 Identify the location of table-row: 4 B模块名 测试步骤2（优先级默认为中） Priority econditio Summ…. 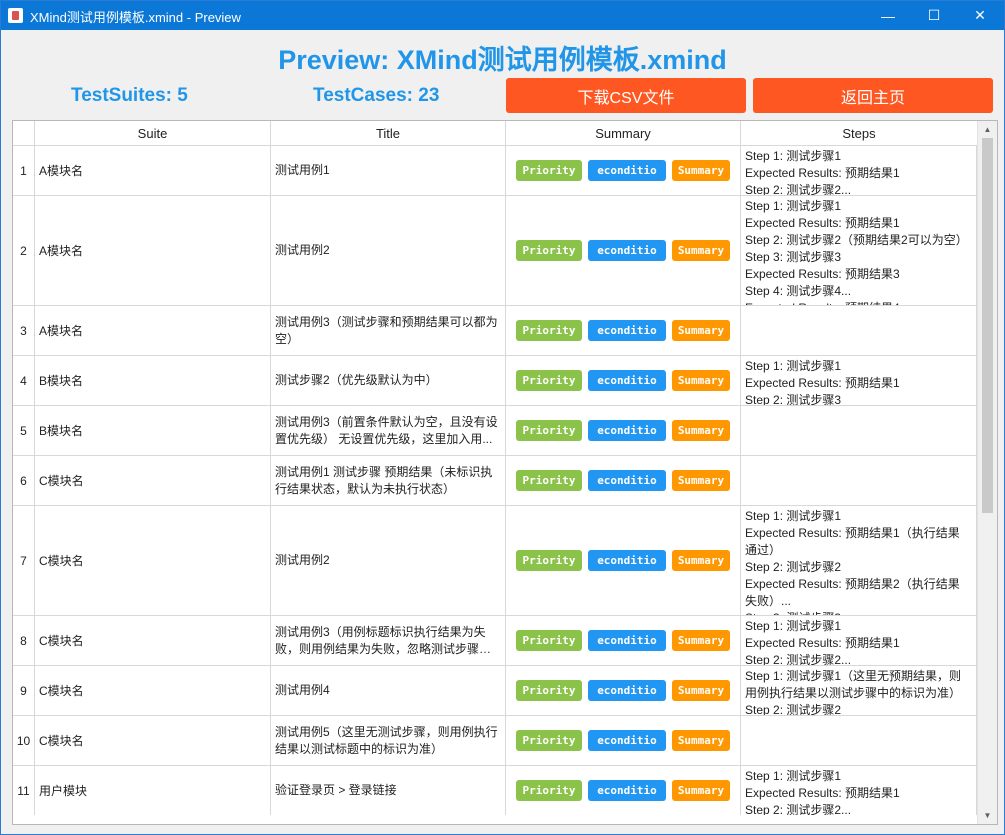
(495, 380).